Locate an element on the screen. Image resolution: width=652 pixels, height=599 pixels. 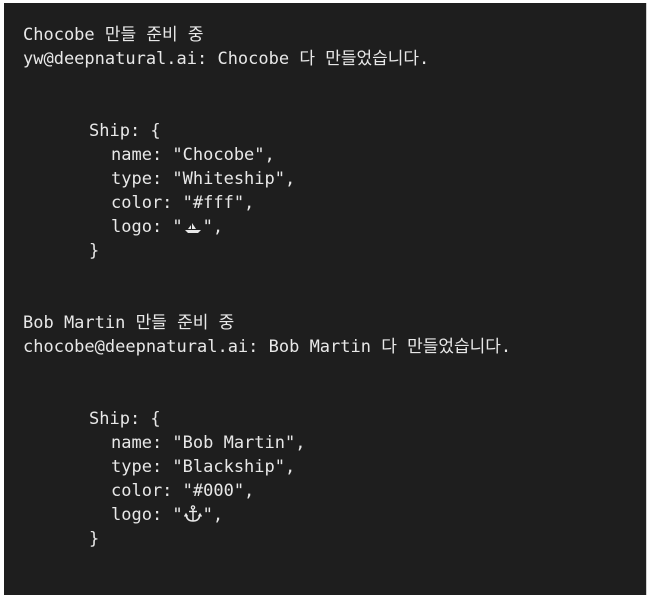
ship-type: type: "Blackship", is located at coordinates (203, 467).